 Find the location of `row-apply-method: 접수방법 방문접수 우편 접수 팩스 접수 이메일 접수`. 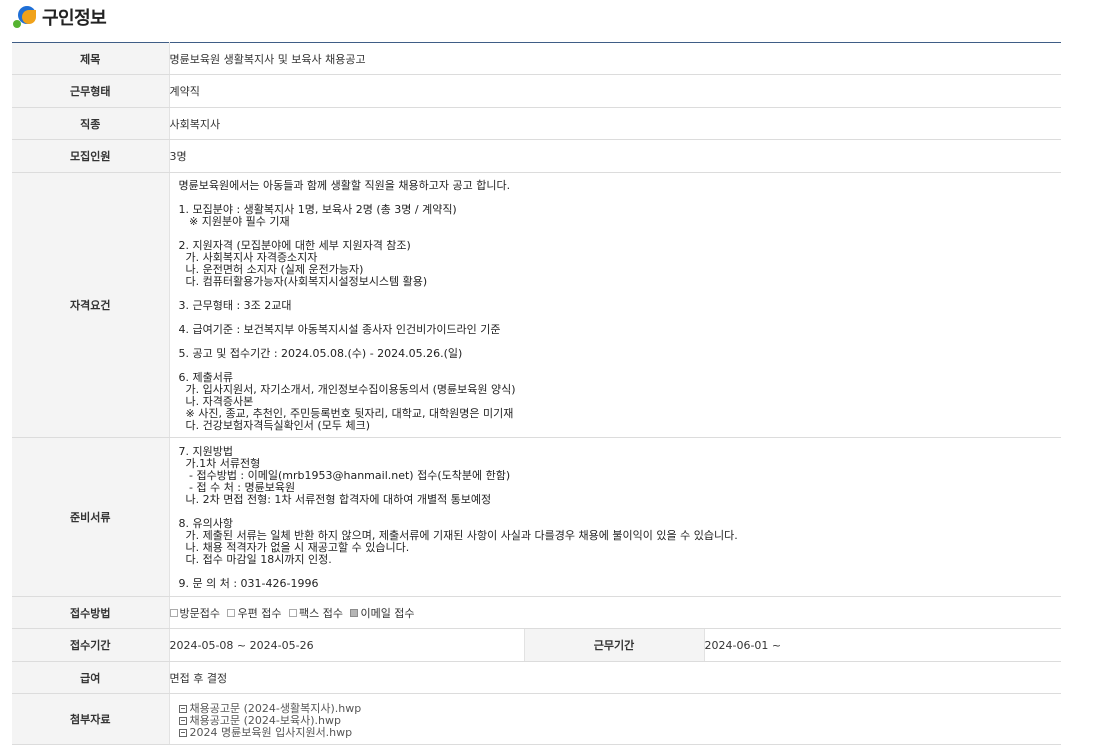

row-apply-method: 접수방법 방문접수 우편 접수 팩스 접수 이메일 접수 is located at coordinates (537, 612).